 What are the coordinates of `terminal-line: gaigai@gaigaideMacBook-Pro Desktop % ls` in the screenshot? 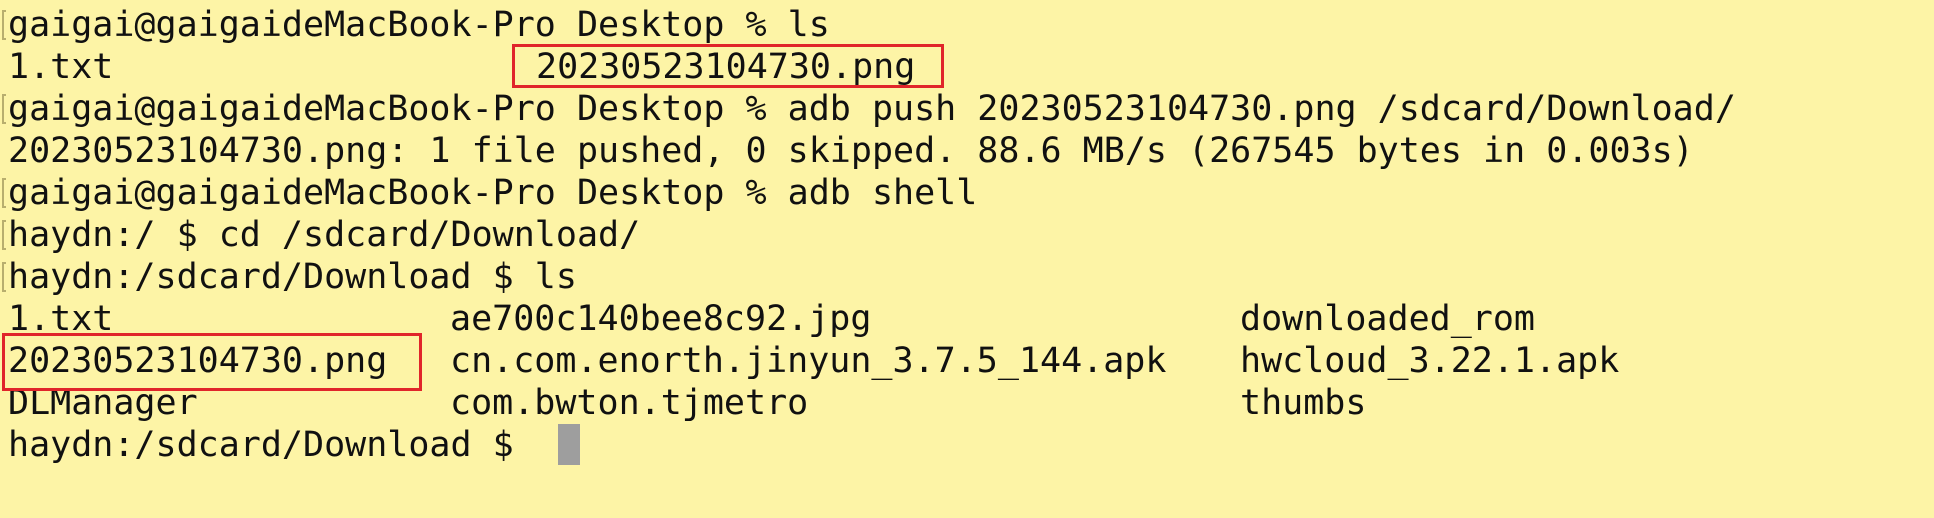 It's located at (415, 25).